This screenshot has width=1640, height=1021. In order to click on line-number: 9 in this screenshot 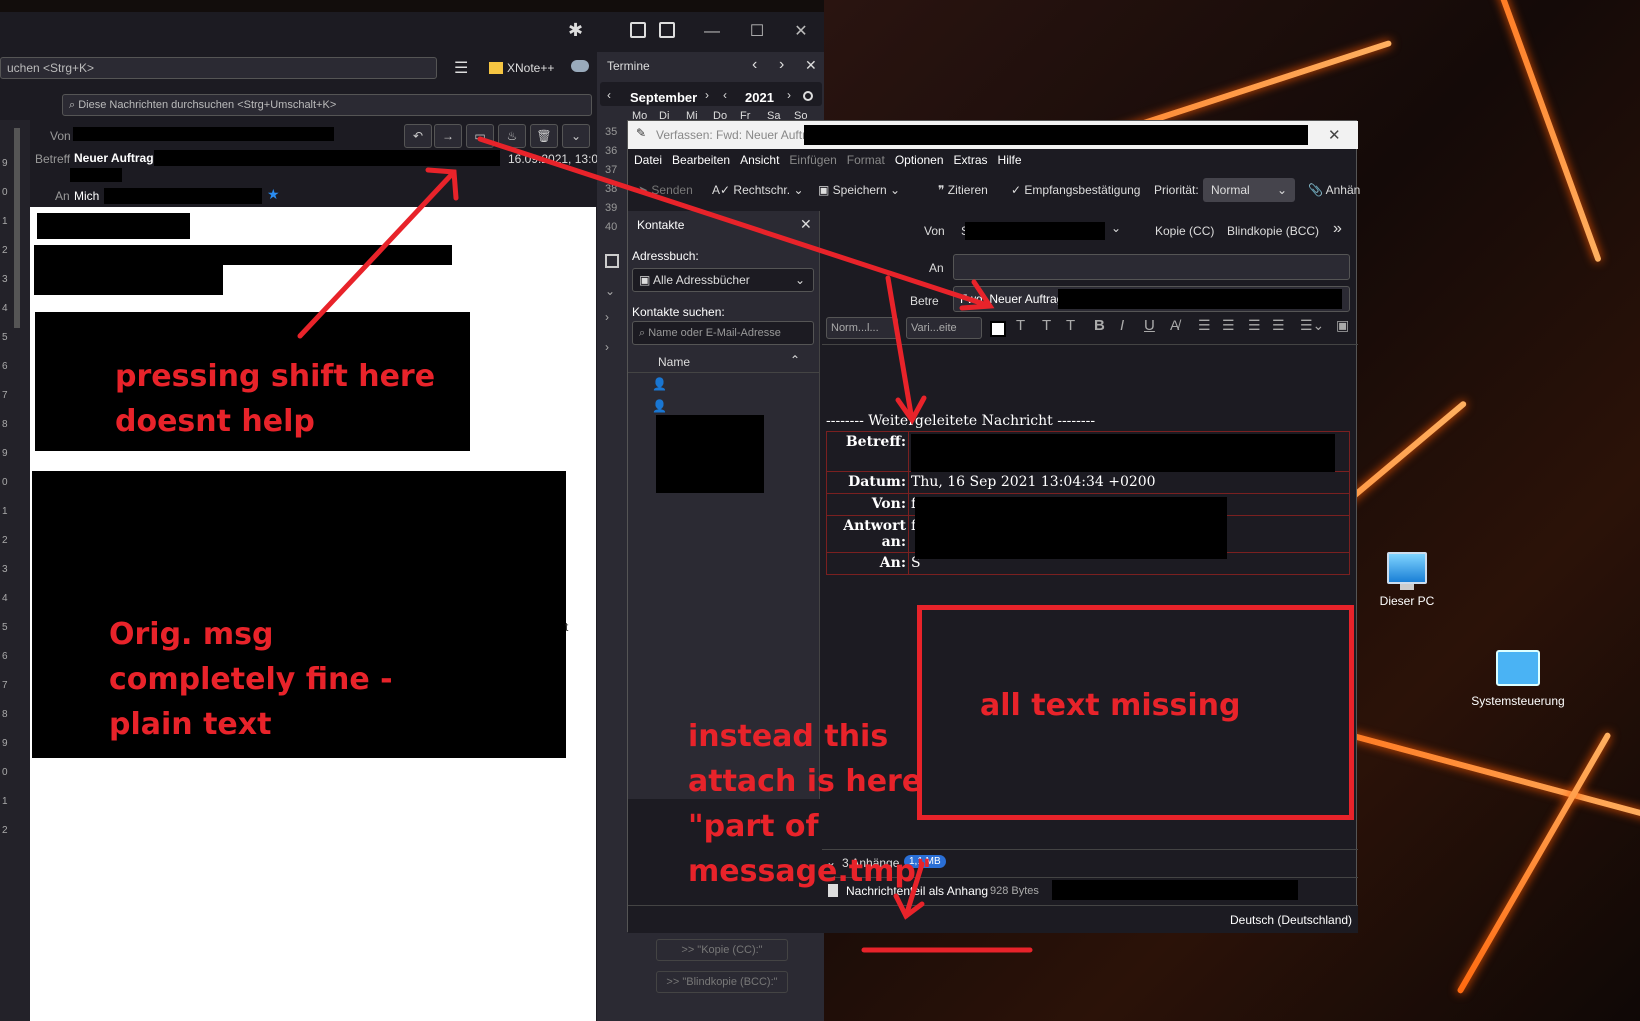, I will do `click(5, 163)`.